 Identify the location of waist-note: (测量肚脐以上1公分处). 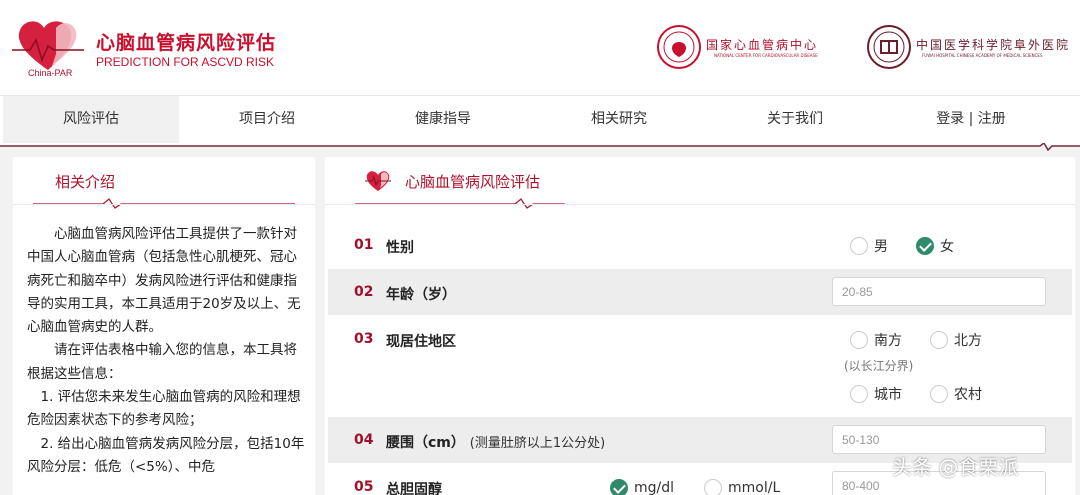
(537, 443).